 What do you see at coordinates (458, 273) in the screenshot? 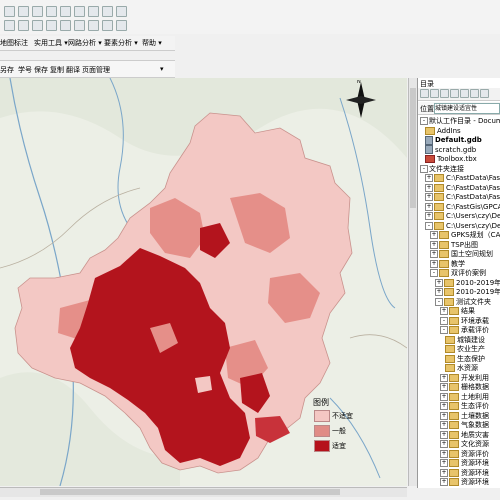
I see `tree-item: - 双评价案例` at bounding box center [458, 273].